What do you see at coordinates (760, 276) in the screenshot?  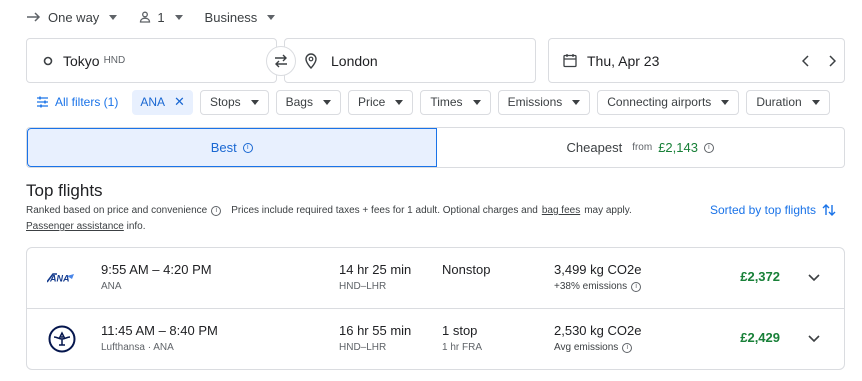 I see `flight-price: £2,372` at bounding box center [760, 276].